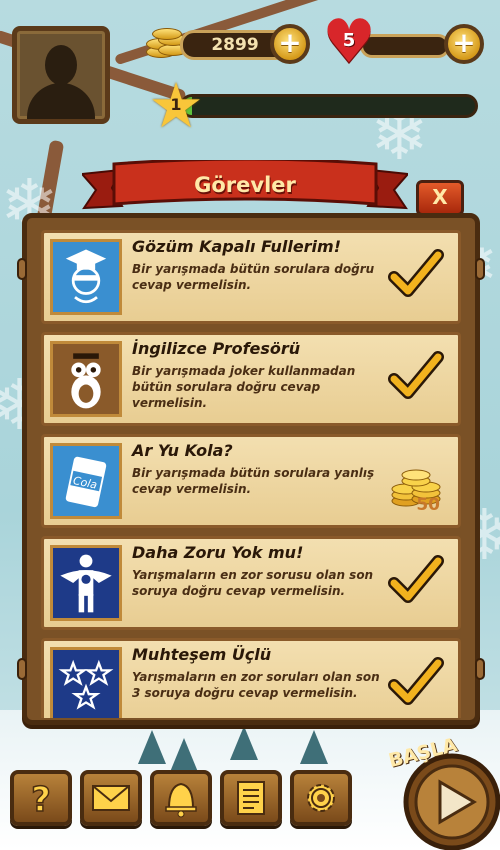 Image resolution: width=500 pixels, height=850 pixels. What do you see at coordinates (245, 185) in the screenshot?
I see `panel-title: Görevler` at bounding box center [245, 185].